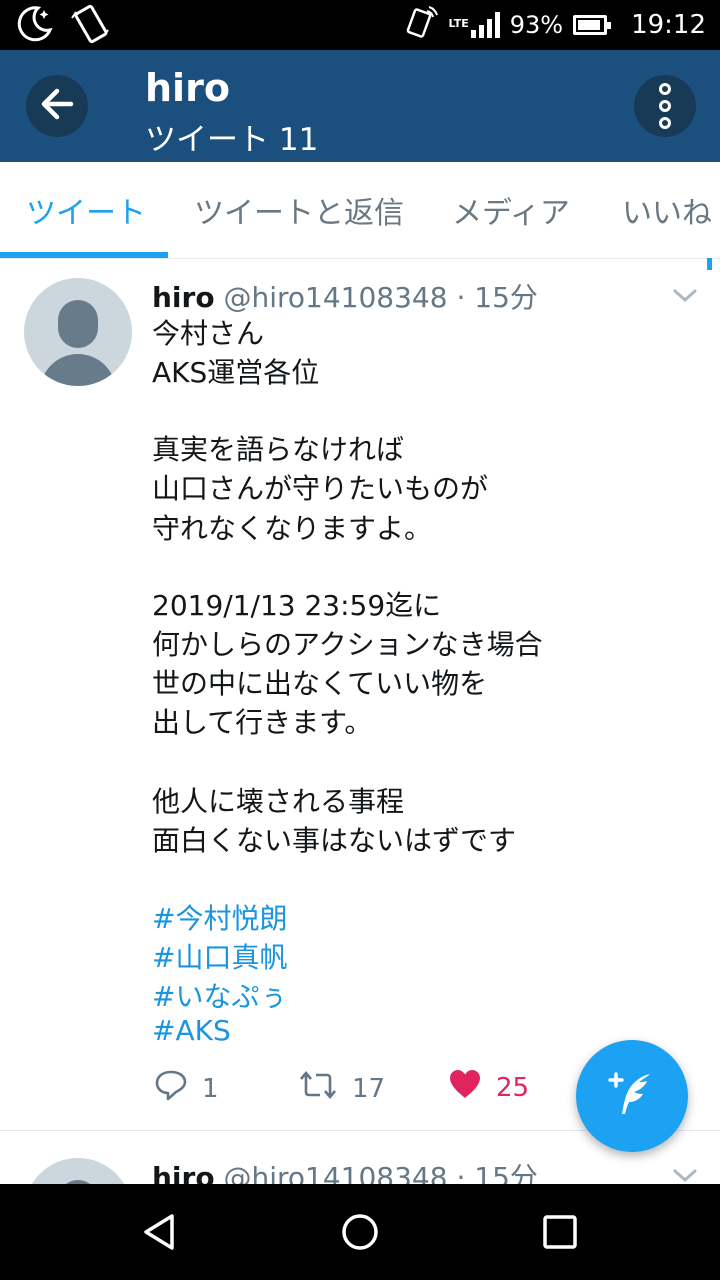  What do you see at coordinates (320, 488) in the screenshot?
I see `tweet-text-line: 山口さんが守りたいものが` at bounding box center [320, 488].